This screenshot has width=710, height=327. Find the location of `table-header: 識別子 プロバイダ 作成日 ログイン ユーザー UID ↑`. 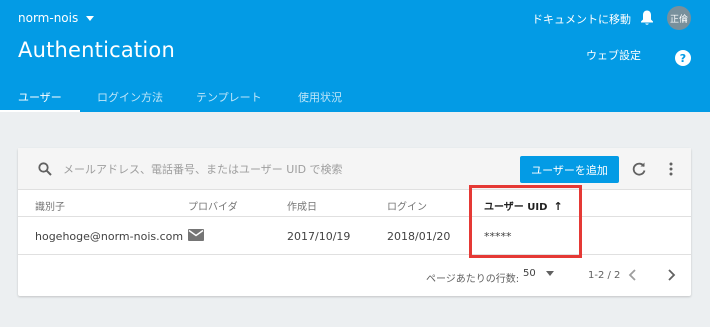

table-header: 識別子 プロバイダ 作成日 ログイン ユーザー UID ↑ is located at coordinates (354, 203).